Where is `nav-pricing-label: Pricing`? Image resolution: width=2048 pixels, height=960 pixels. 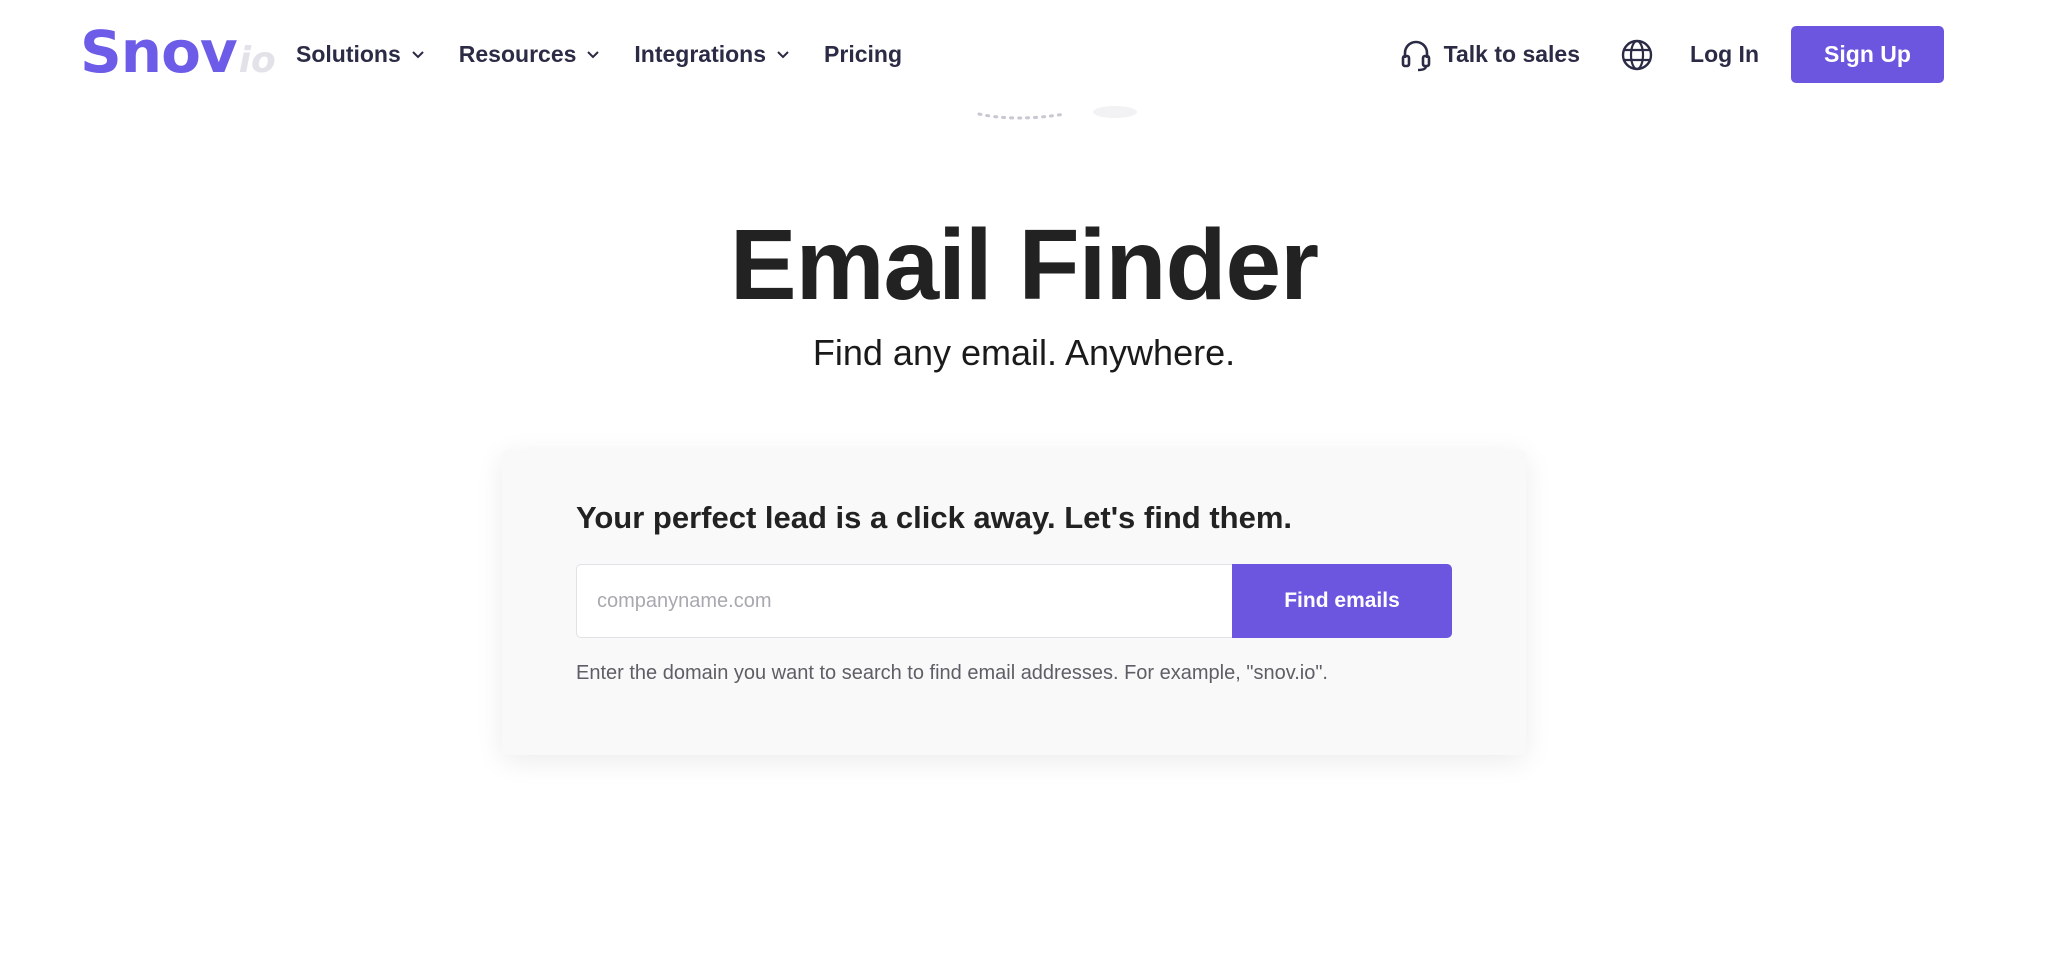 nav-pricing-label: Pricing is located at coordinates (863, 53).